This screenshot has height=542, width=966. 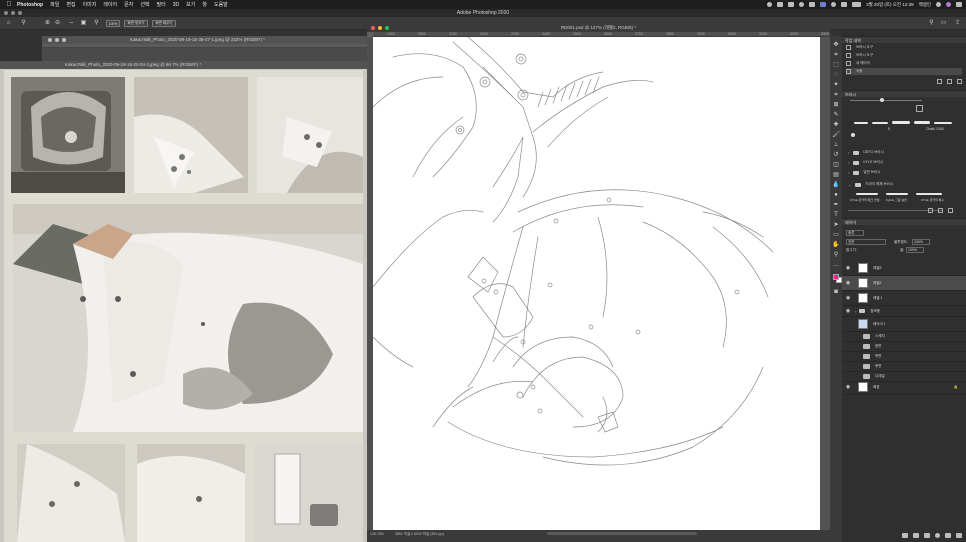 What do you see at coordinates (903, 184) in the screenshot?
I see `brush-folder: ⌄ 드라이 매체 브러시` at bounding box center [903, 184].